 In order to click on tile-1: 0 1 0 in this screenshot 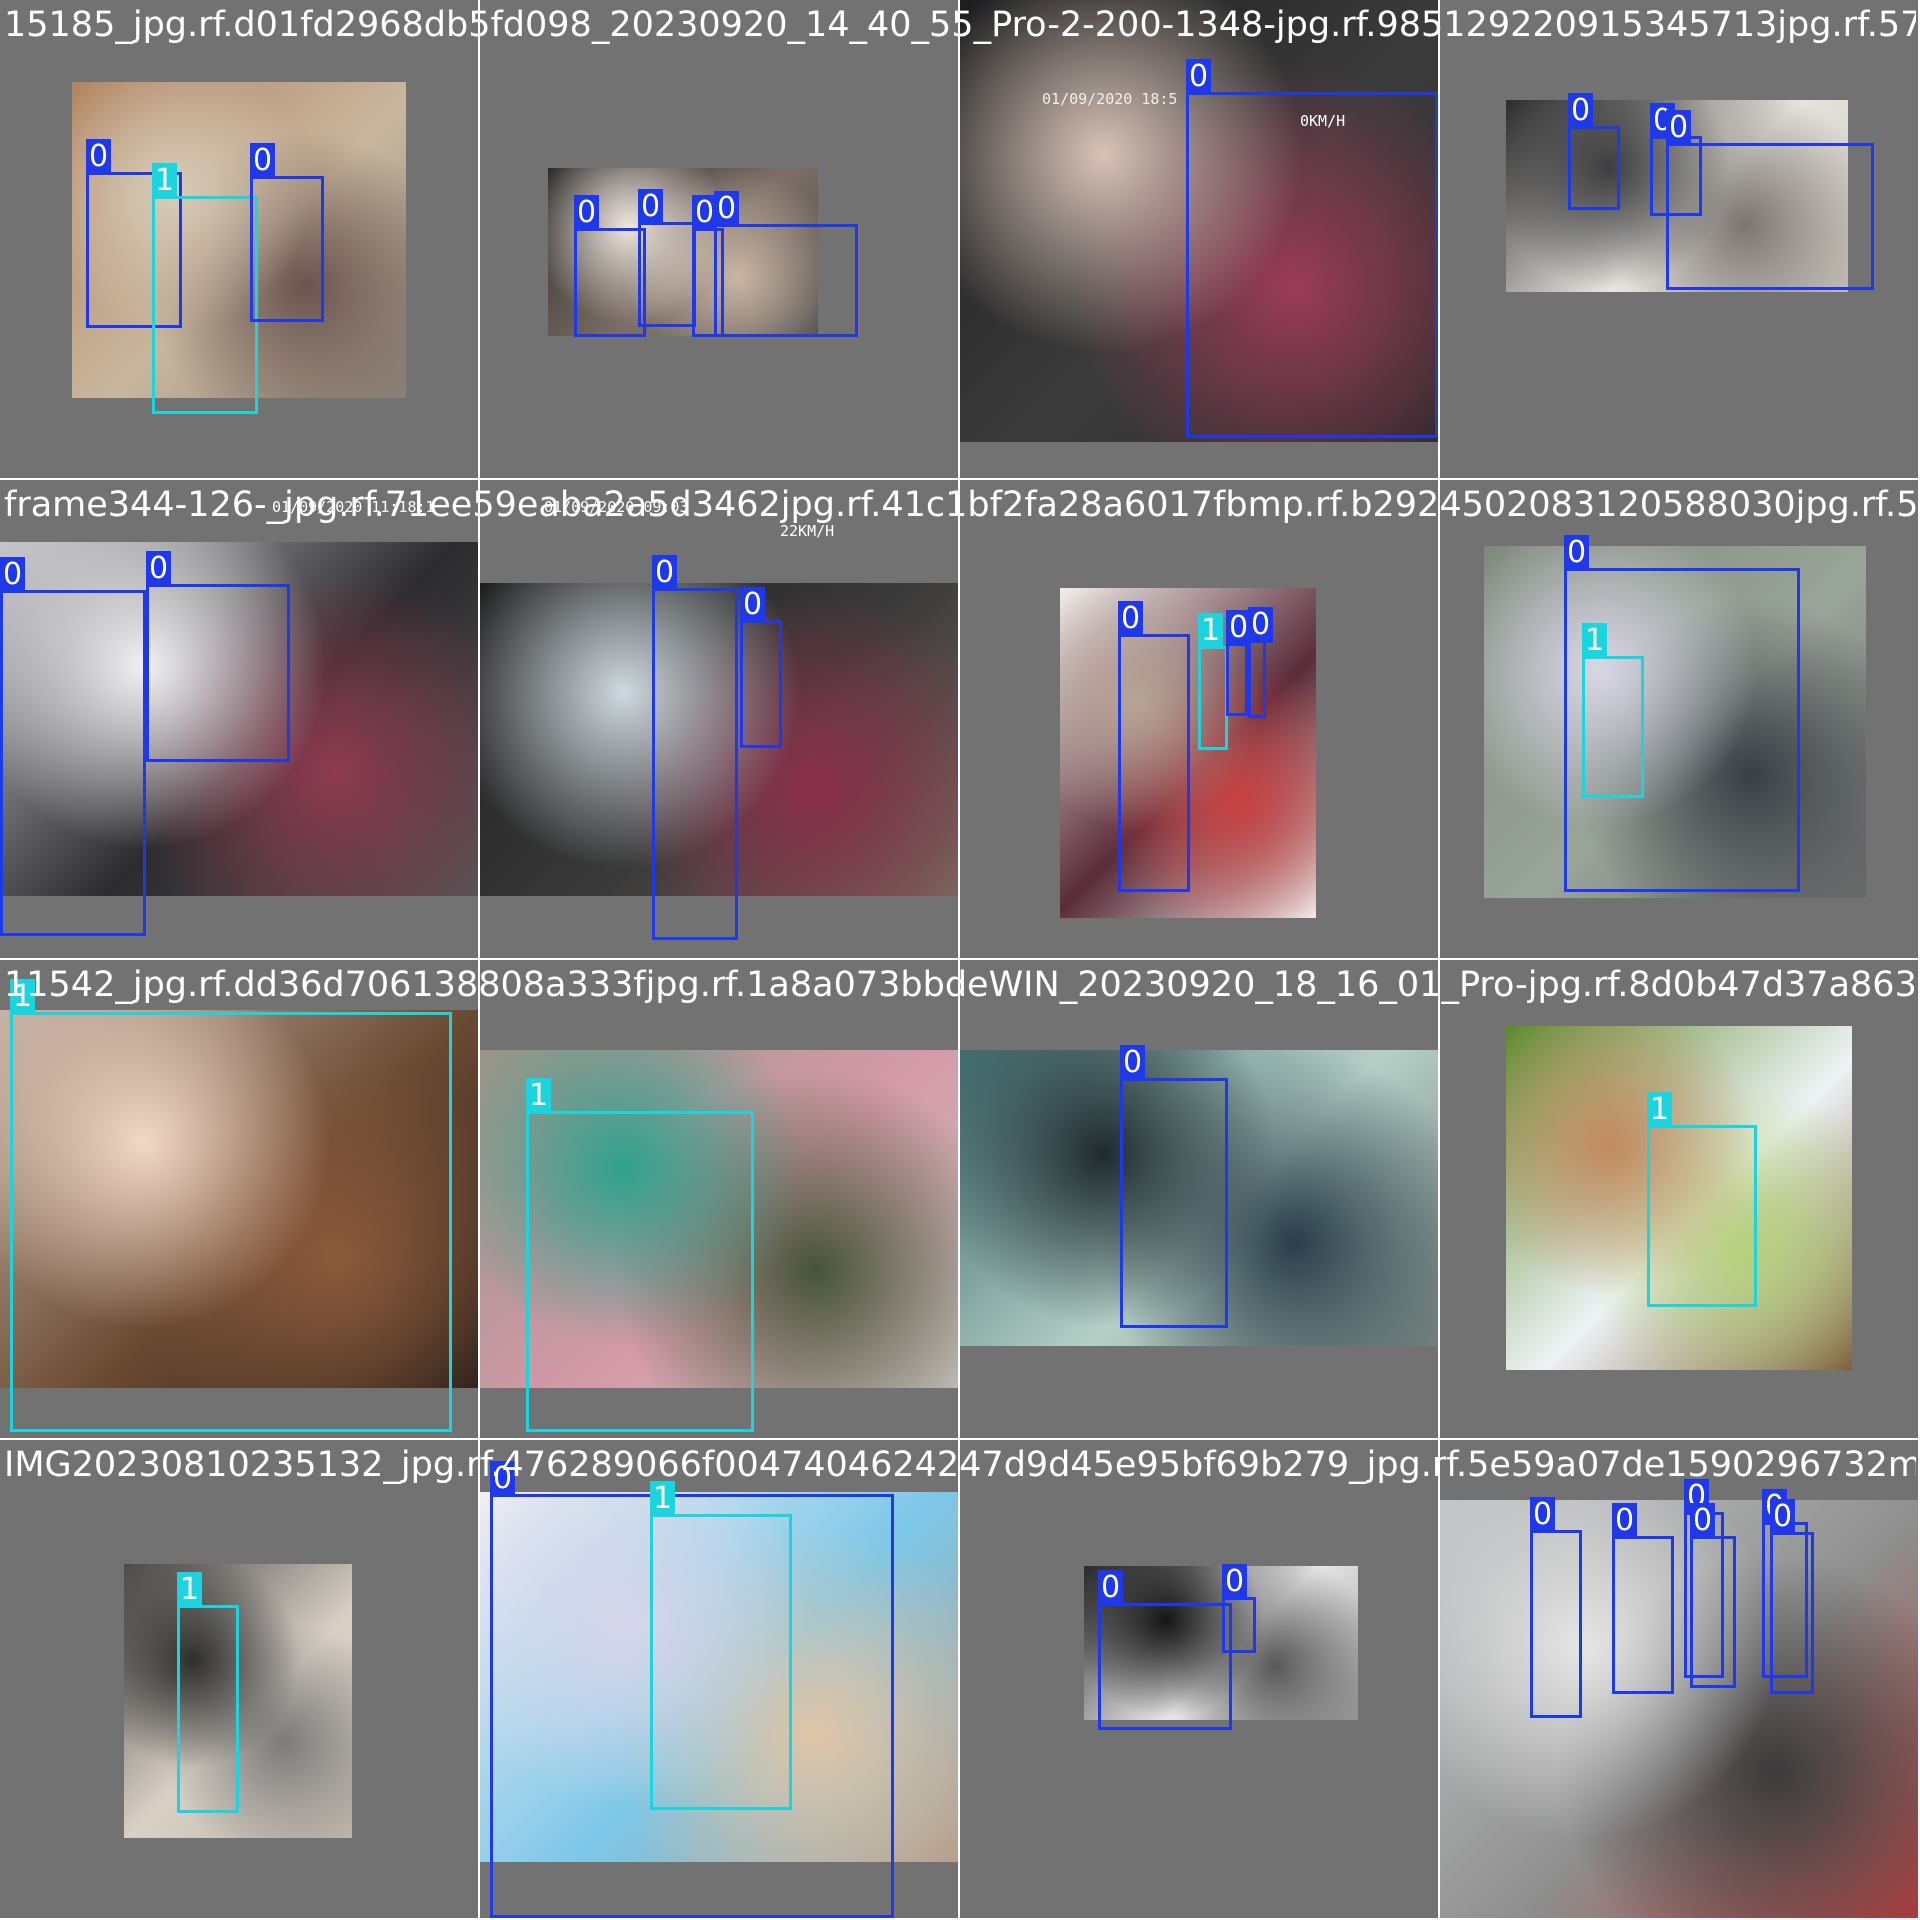, I will do `click(239, 239)`.